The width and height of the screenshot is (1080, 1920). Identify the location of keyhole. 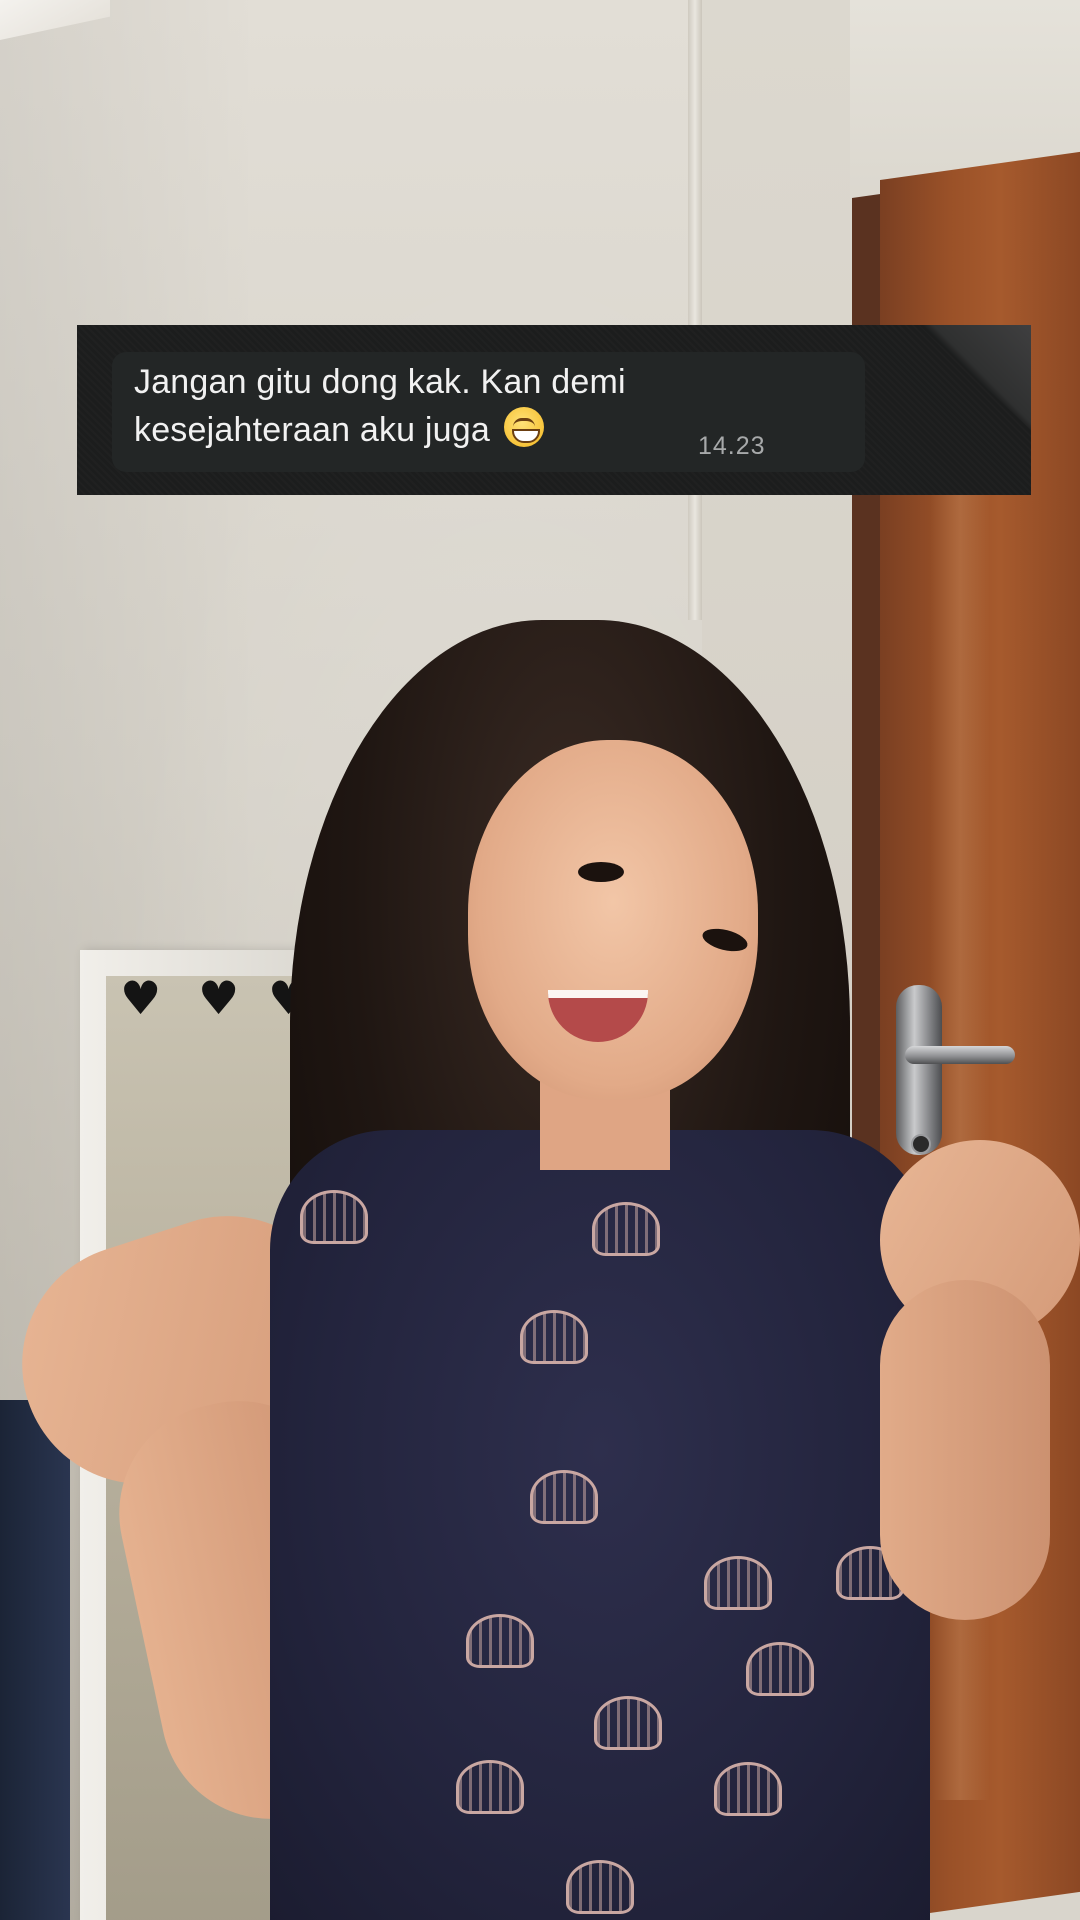
(921, 1144).